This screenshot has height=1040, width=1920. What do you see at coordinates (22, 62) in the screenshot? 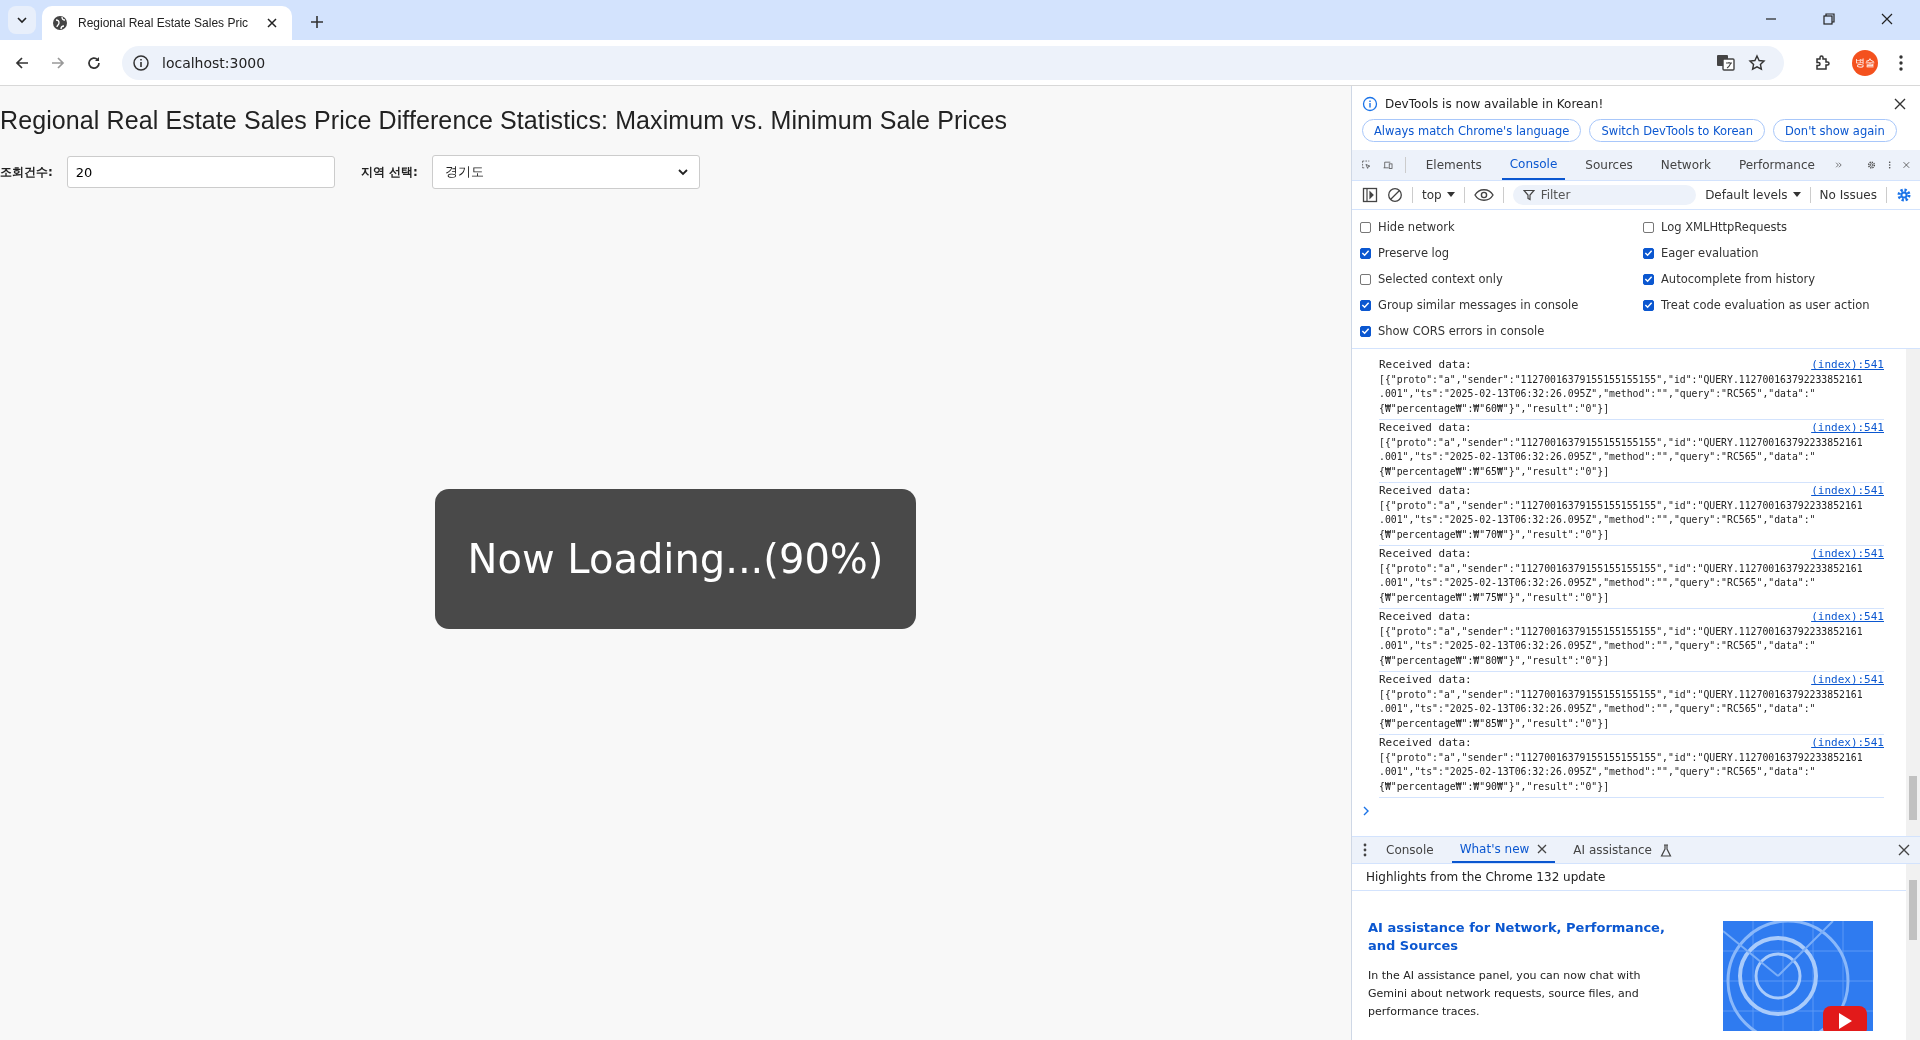
I see `back-icon` at bounding box center [22, 62].